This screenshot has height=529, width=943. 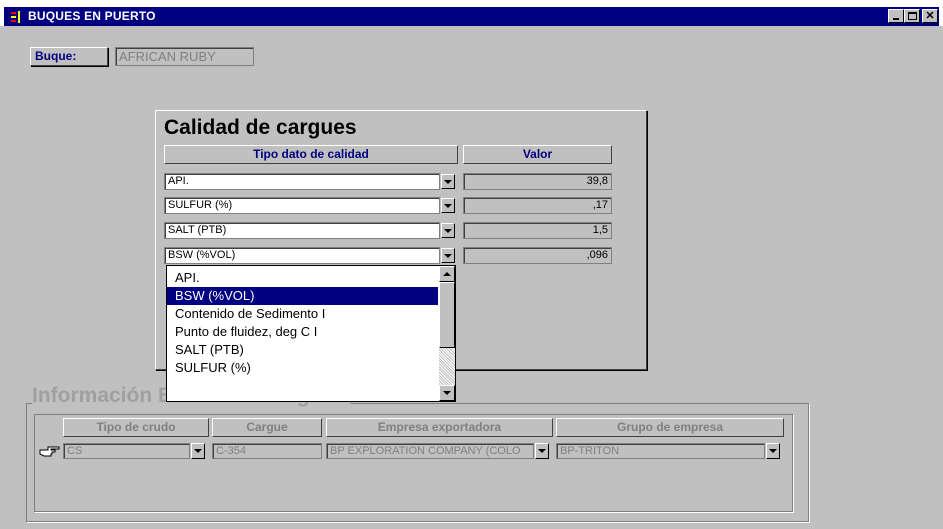 What do you see at coordinates (302, 368) in the screenshot?
I see `dropdown-option: SULFUR (%)` at bounding box center [302, 368].